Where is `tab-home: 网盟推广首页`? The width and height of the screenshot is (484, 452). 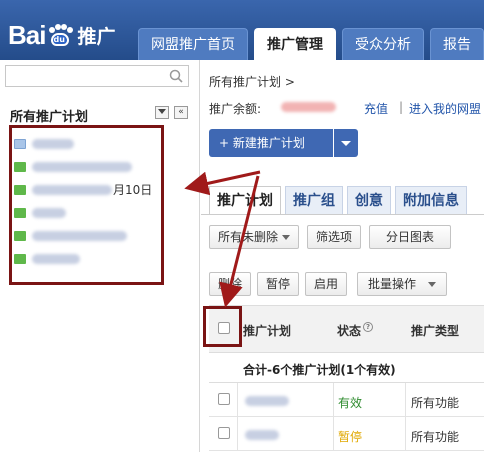
tab-home: 网盟推广首页 is located at coordinates (193, 44).